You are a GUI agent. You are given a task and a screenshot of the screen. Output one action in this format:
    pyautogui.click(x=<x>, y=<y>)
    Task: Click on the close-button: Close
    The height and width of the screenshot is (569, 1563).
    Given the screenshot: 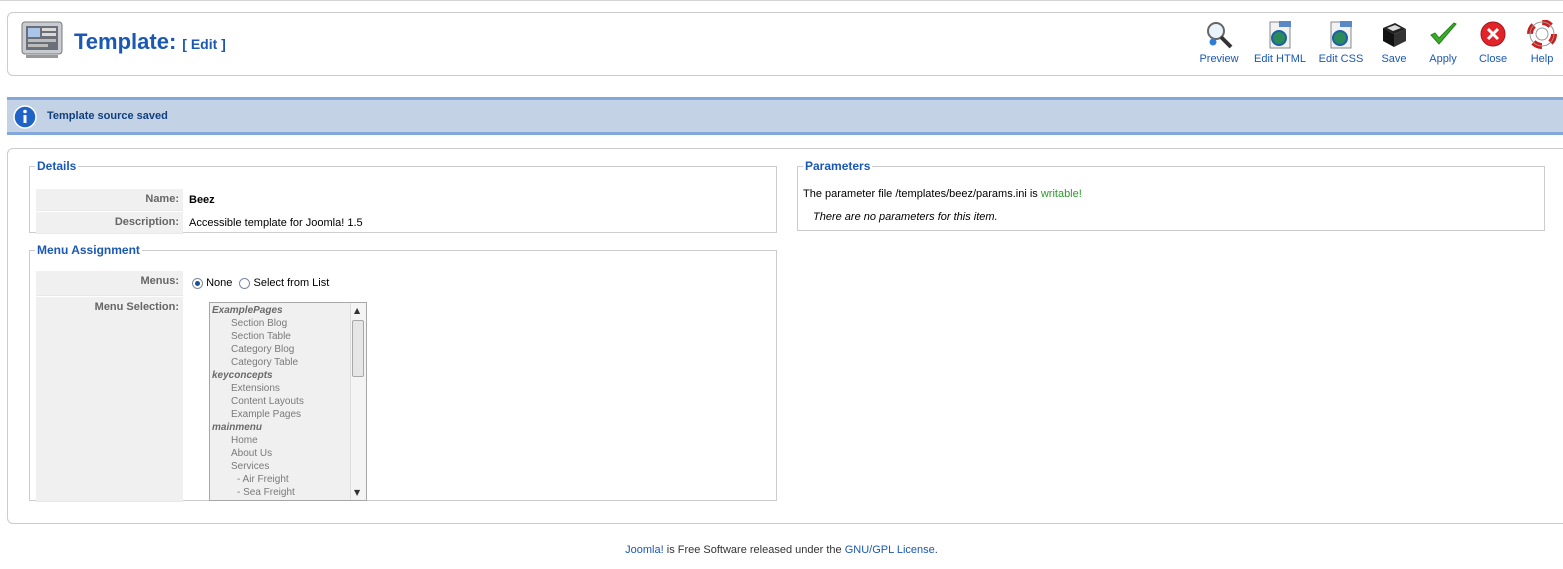 What is the action you would take?
    pyautogui.click(x=1493, y=45)
    